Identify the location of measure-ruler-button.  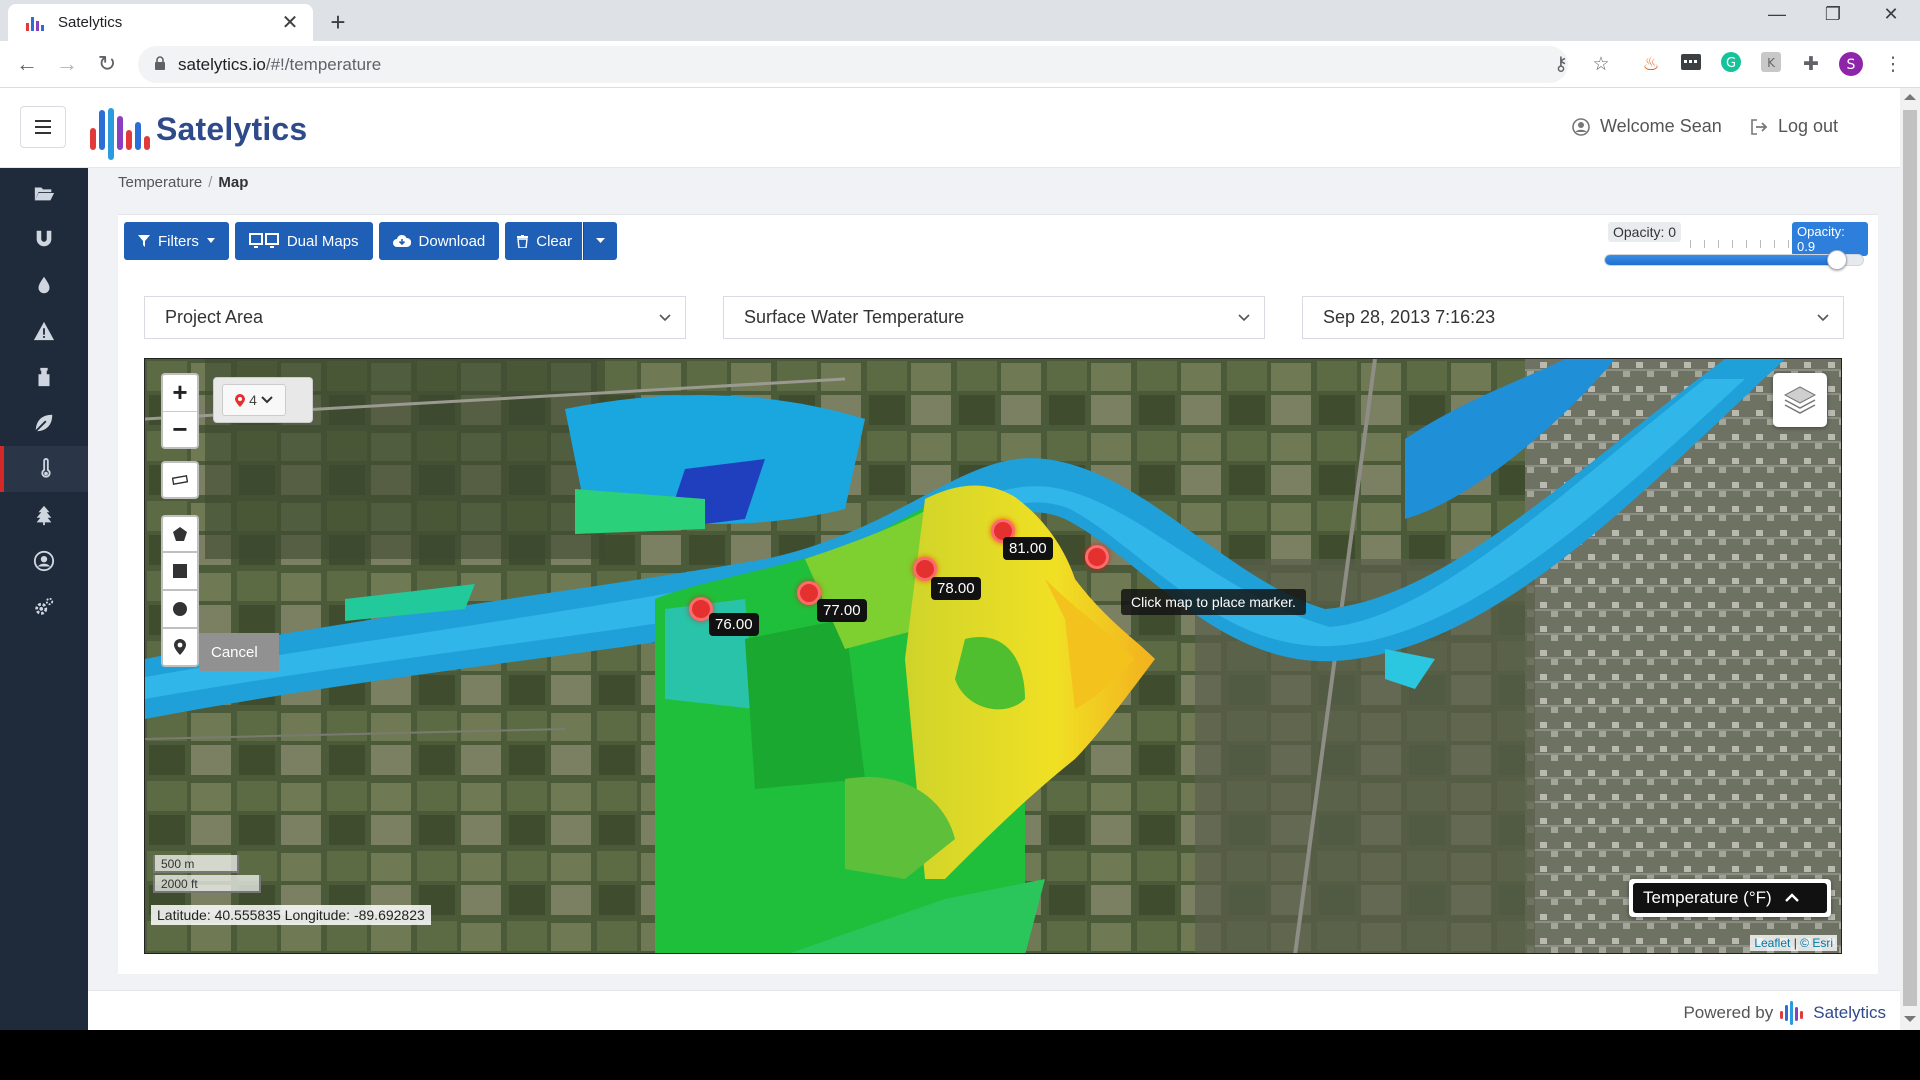
(180, 480).